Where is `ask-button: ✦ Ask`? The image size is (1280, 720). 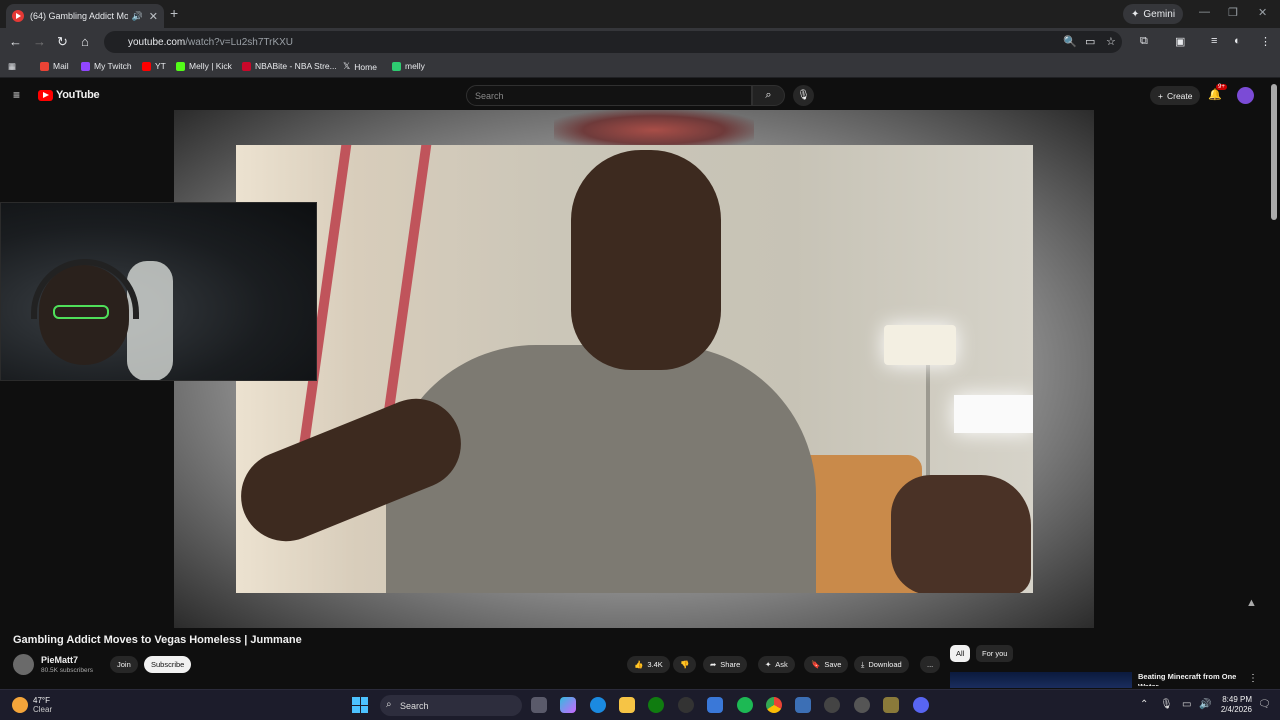 ask-button: ✦ Ask is located at coordinates (776, 664).